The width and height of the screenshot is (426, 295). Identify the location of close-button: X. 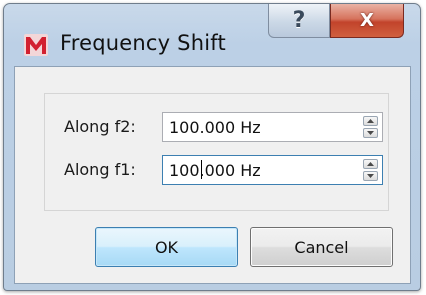
(367, 21).